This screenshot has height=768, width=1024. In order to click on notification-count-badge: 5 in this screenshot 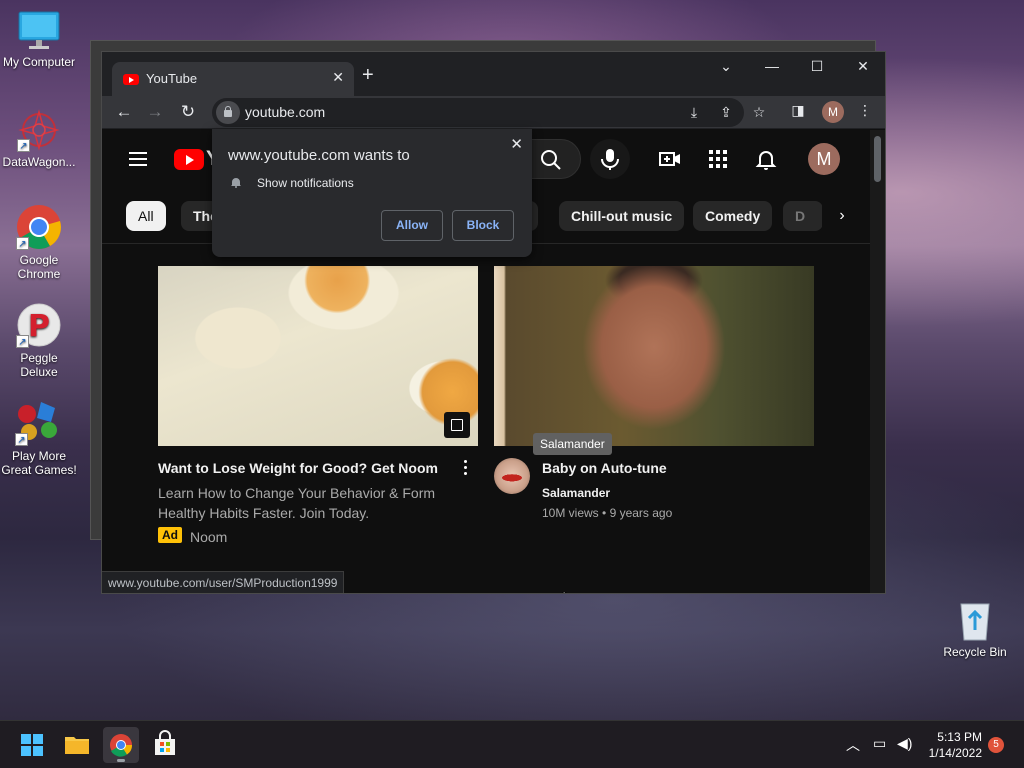, I will do `click(996, 745)`.